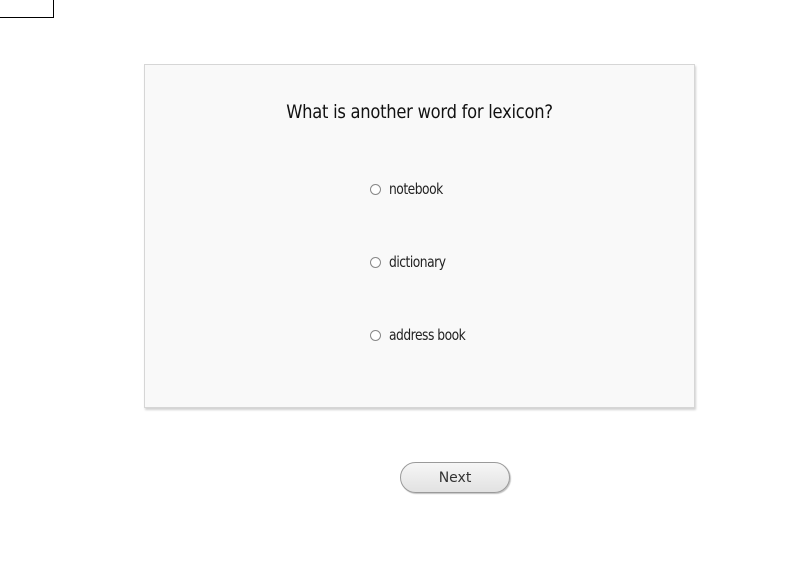 The image size is (800, 574). I want to click on answer-label: notebook, so click(416, 189).